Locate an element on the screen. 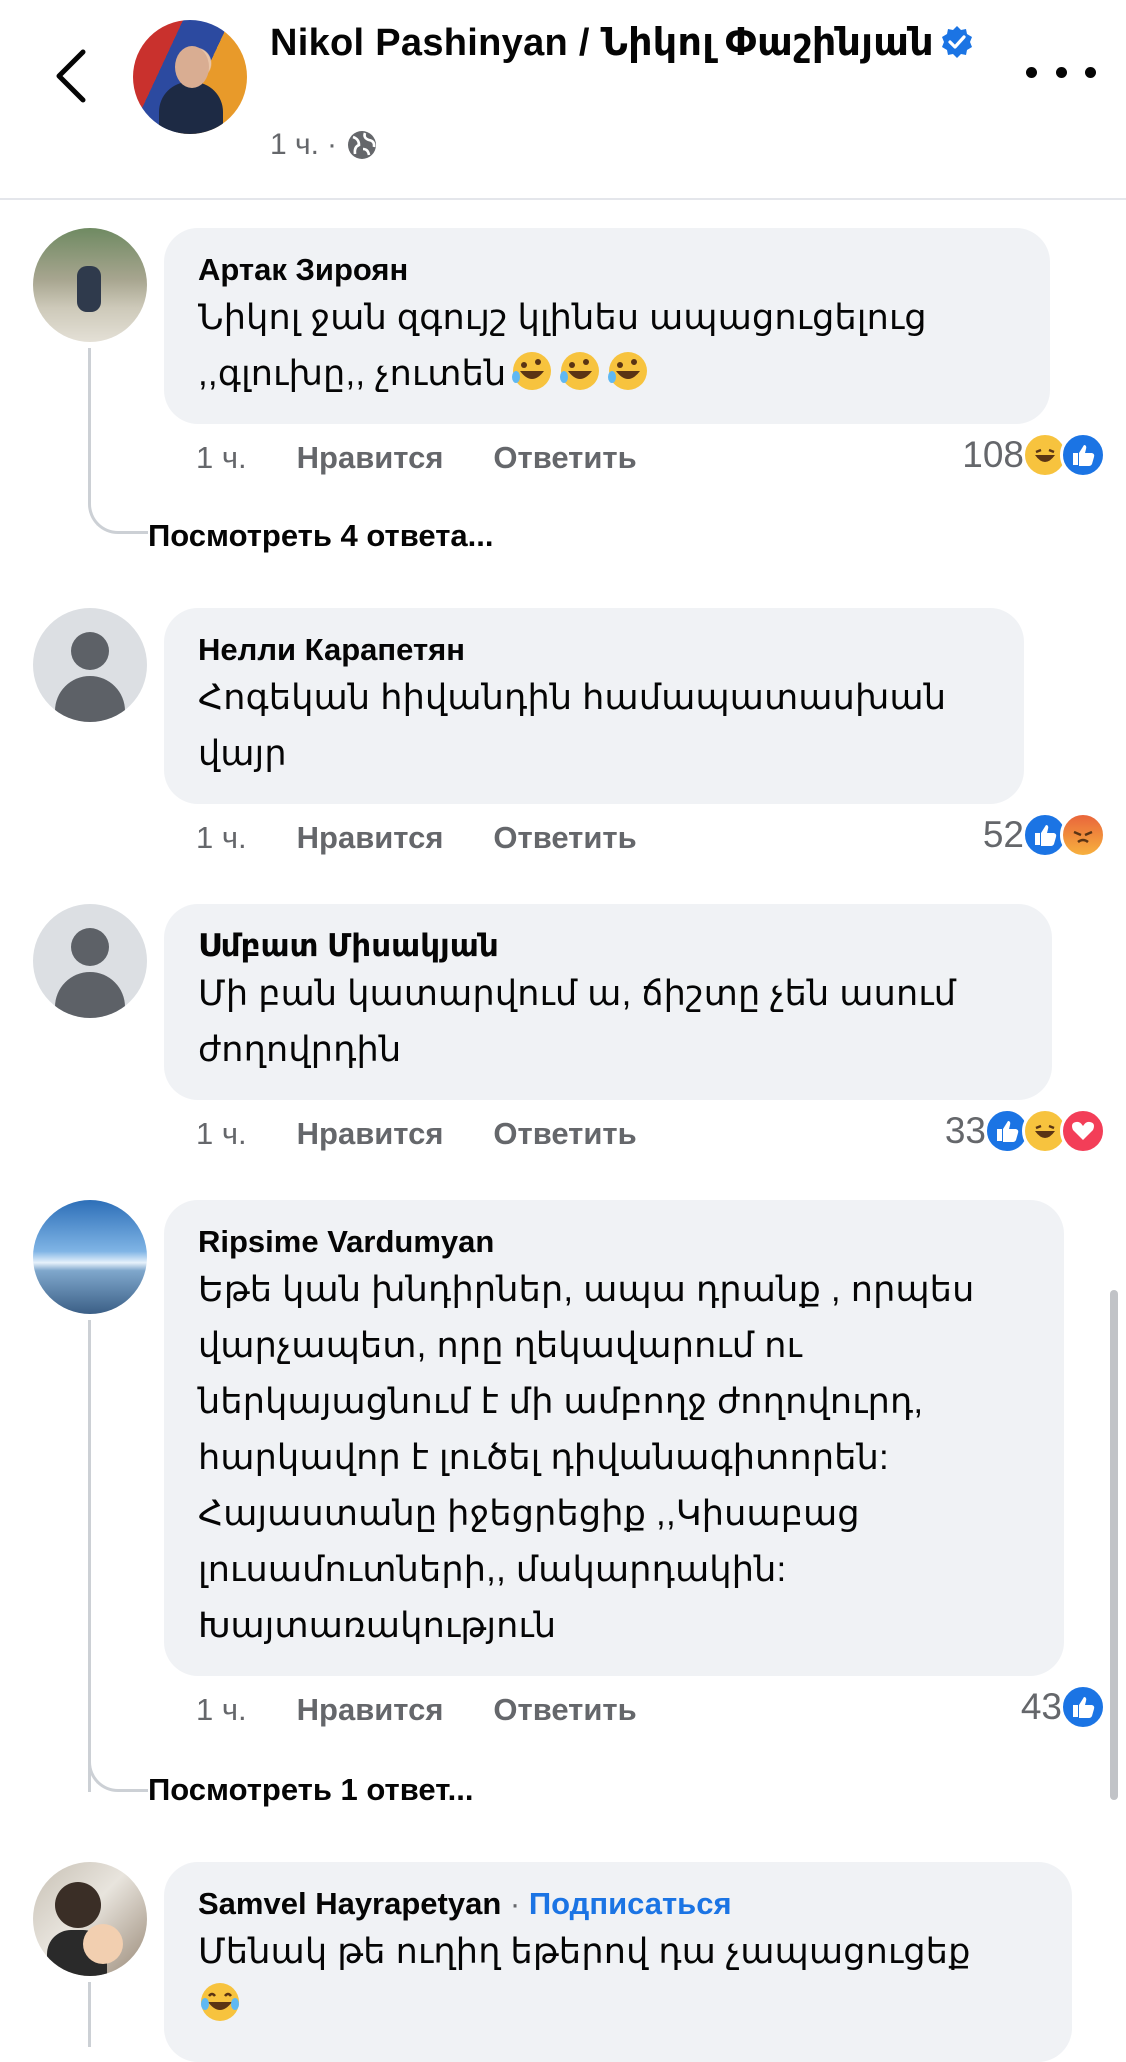  page-title: Nikol Pashinyan / Նիկոլ Փաշինյան is located at coordinates (630, 43).